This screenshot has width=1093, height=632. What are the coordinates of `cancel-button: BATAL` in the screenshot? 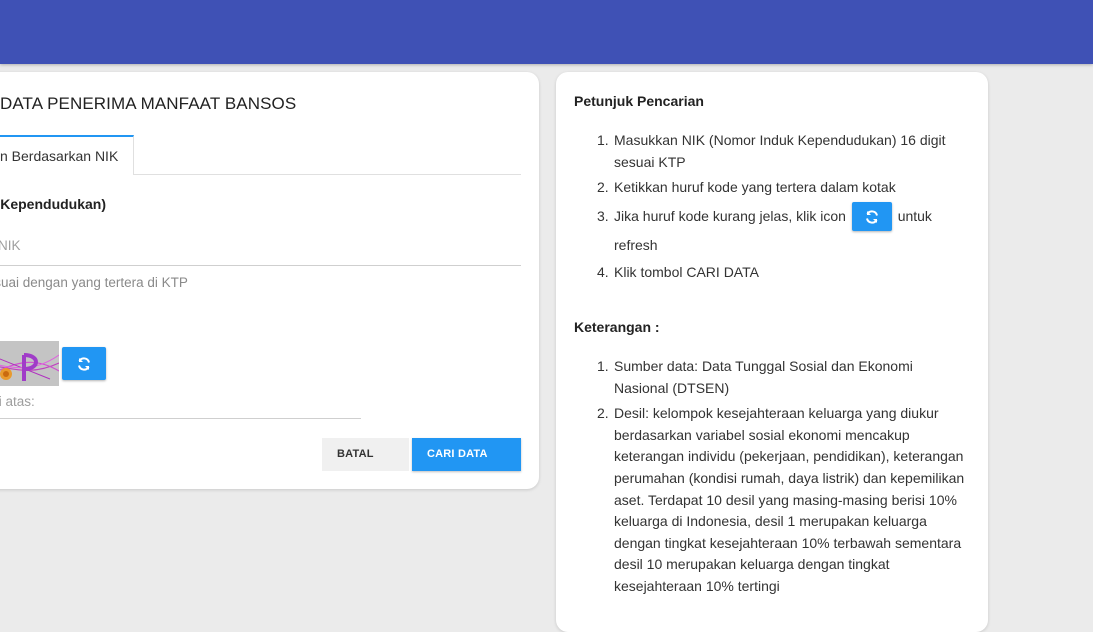 It's located at (365, 454).